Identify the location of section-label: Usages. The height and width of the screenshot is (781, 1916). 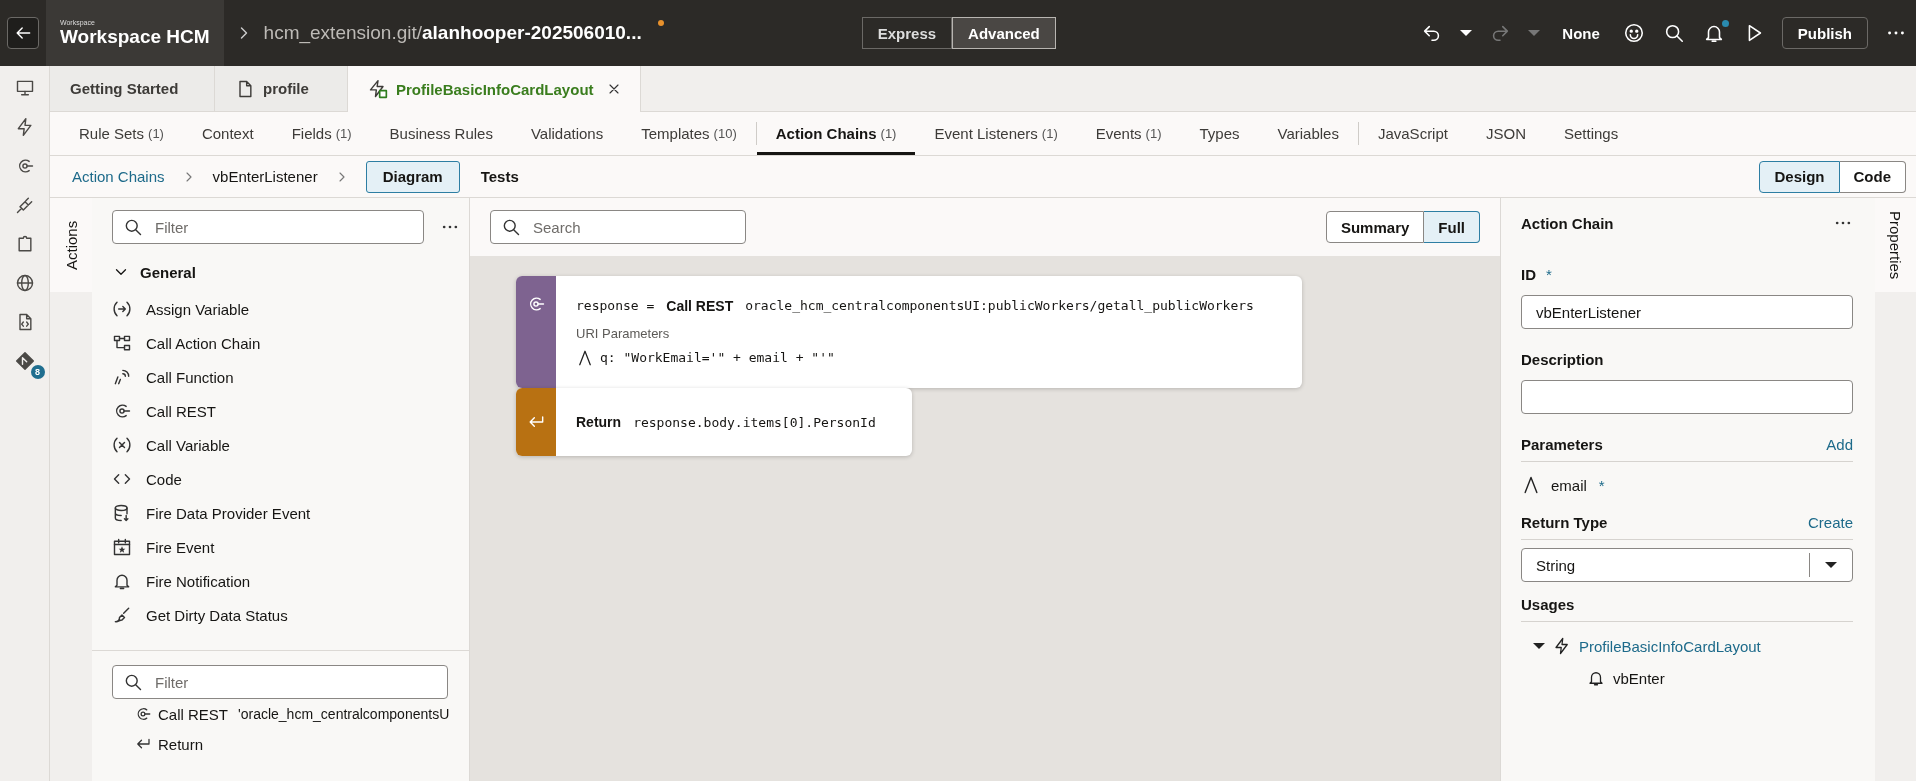
(1548, 604).